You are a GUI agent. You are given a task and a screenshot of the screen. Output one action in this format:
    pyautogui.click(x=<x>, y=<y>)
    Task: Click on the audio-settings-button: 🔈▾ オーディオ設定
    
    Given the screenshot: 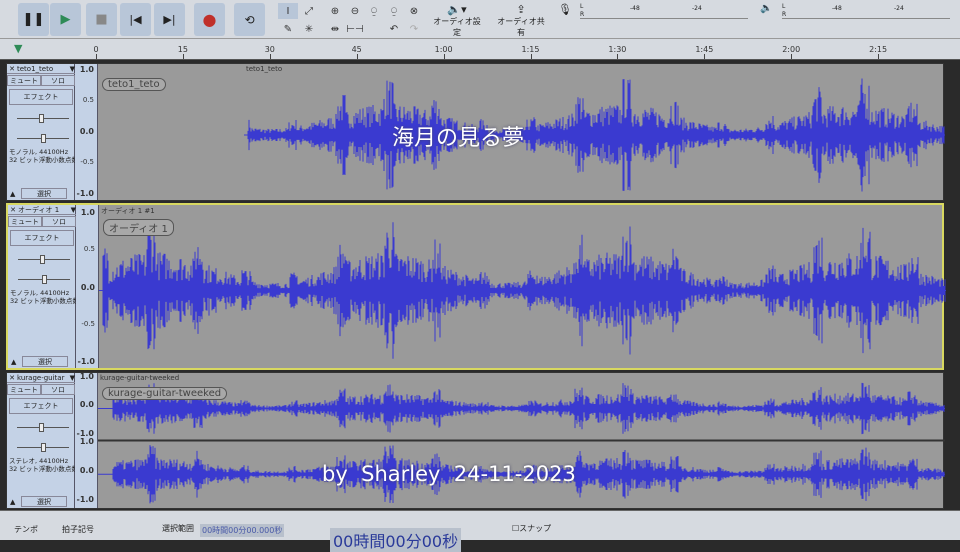 What is the action you would take?
    pyautogui.click(x=457, y=20)
    